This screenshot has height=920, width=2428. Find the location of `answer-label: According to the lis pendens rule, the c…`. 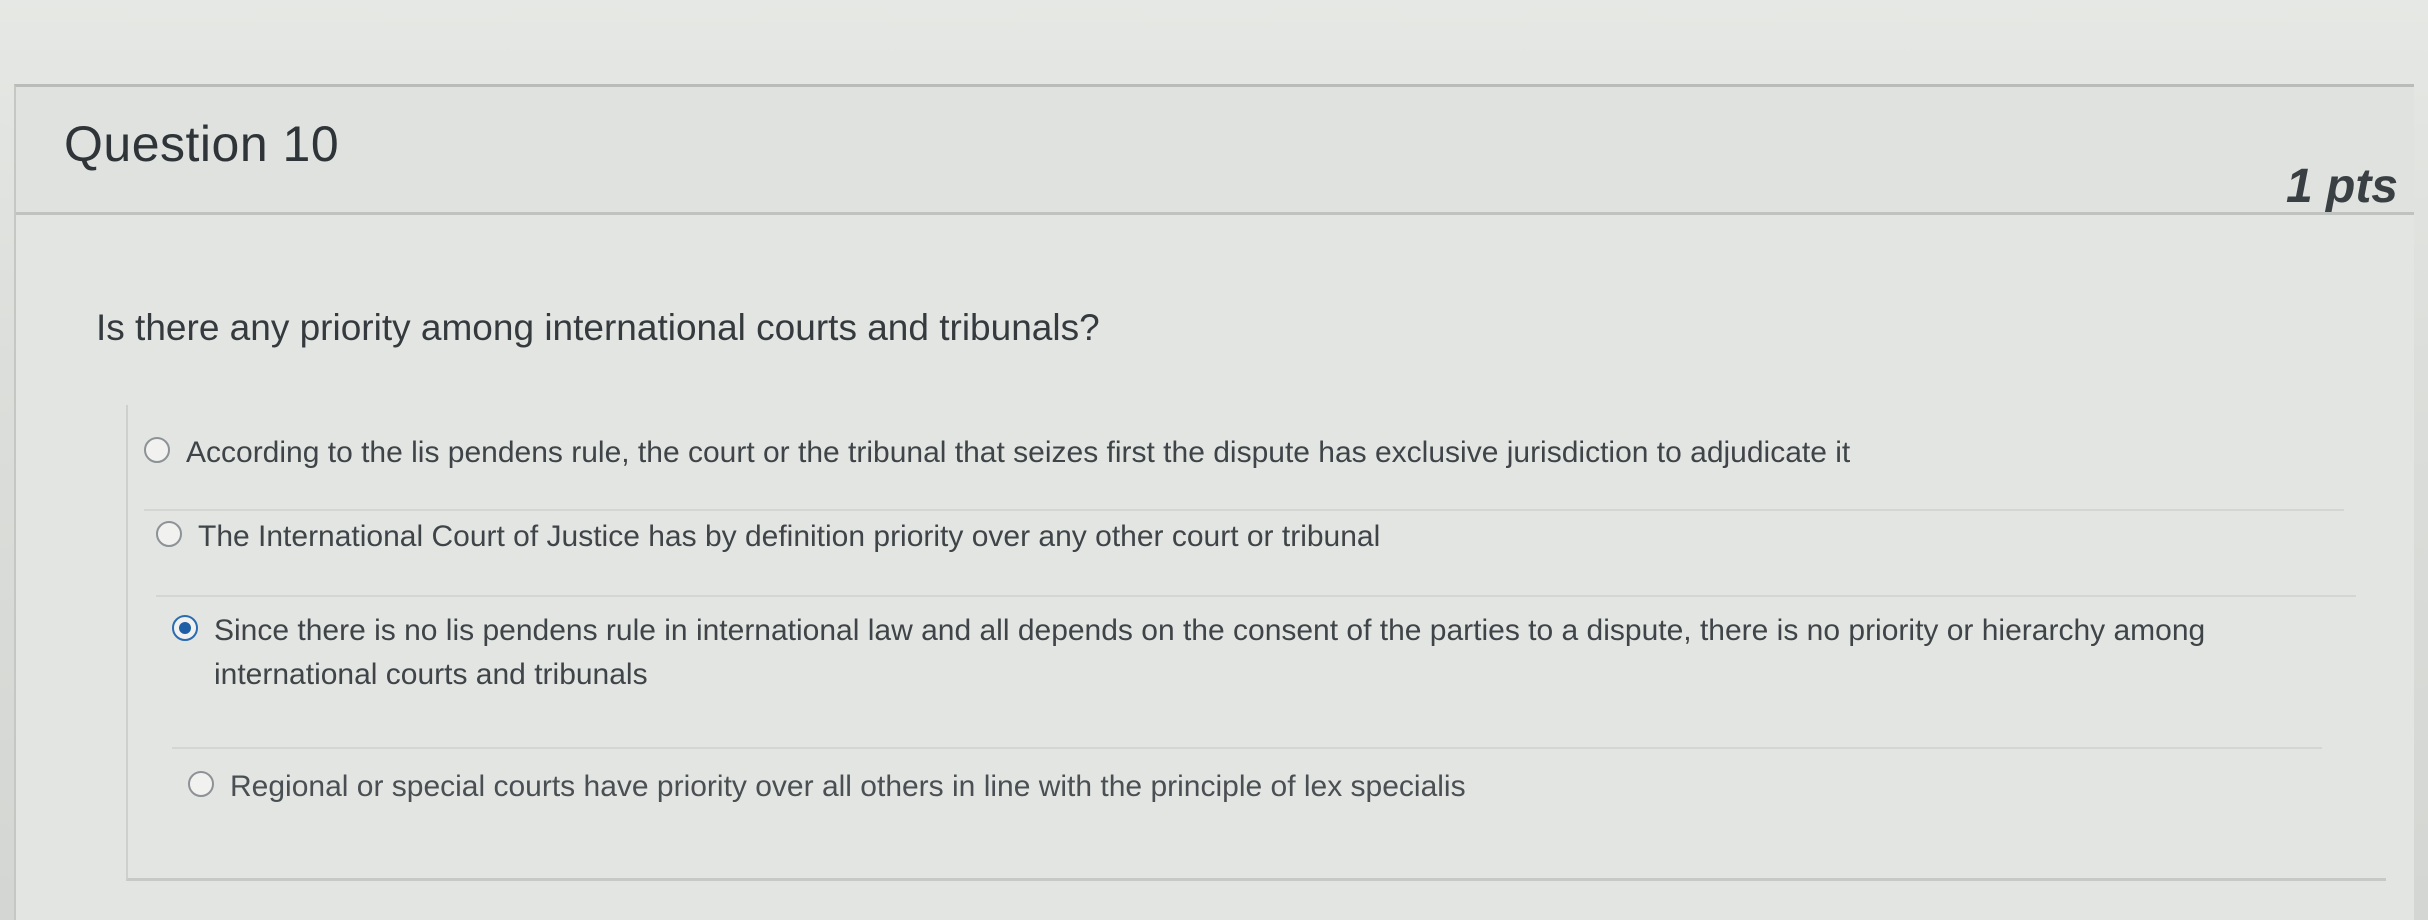

answer-label: According to the lis pendens rule, the c… is located at coordinates (1018, 452).